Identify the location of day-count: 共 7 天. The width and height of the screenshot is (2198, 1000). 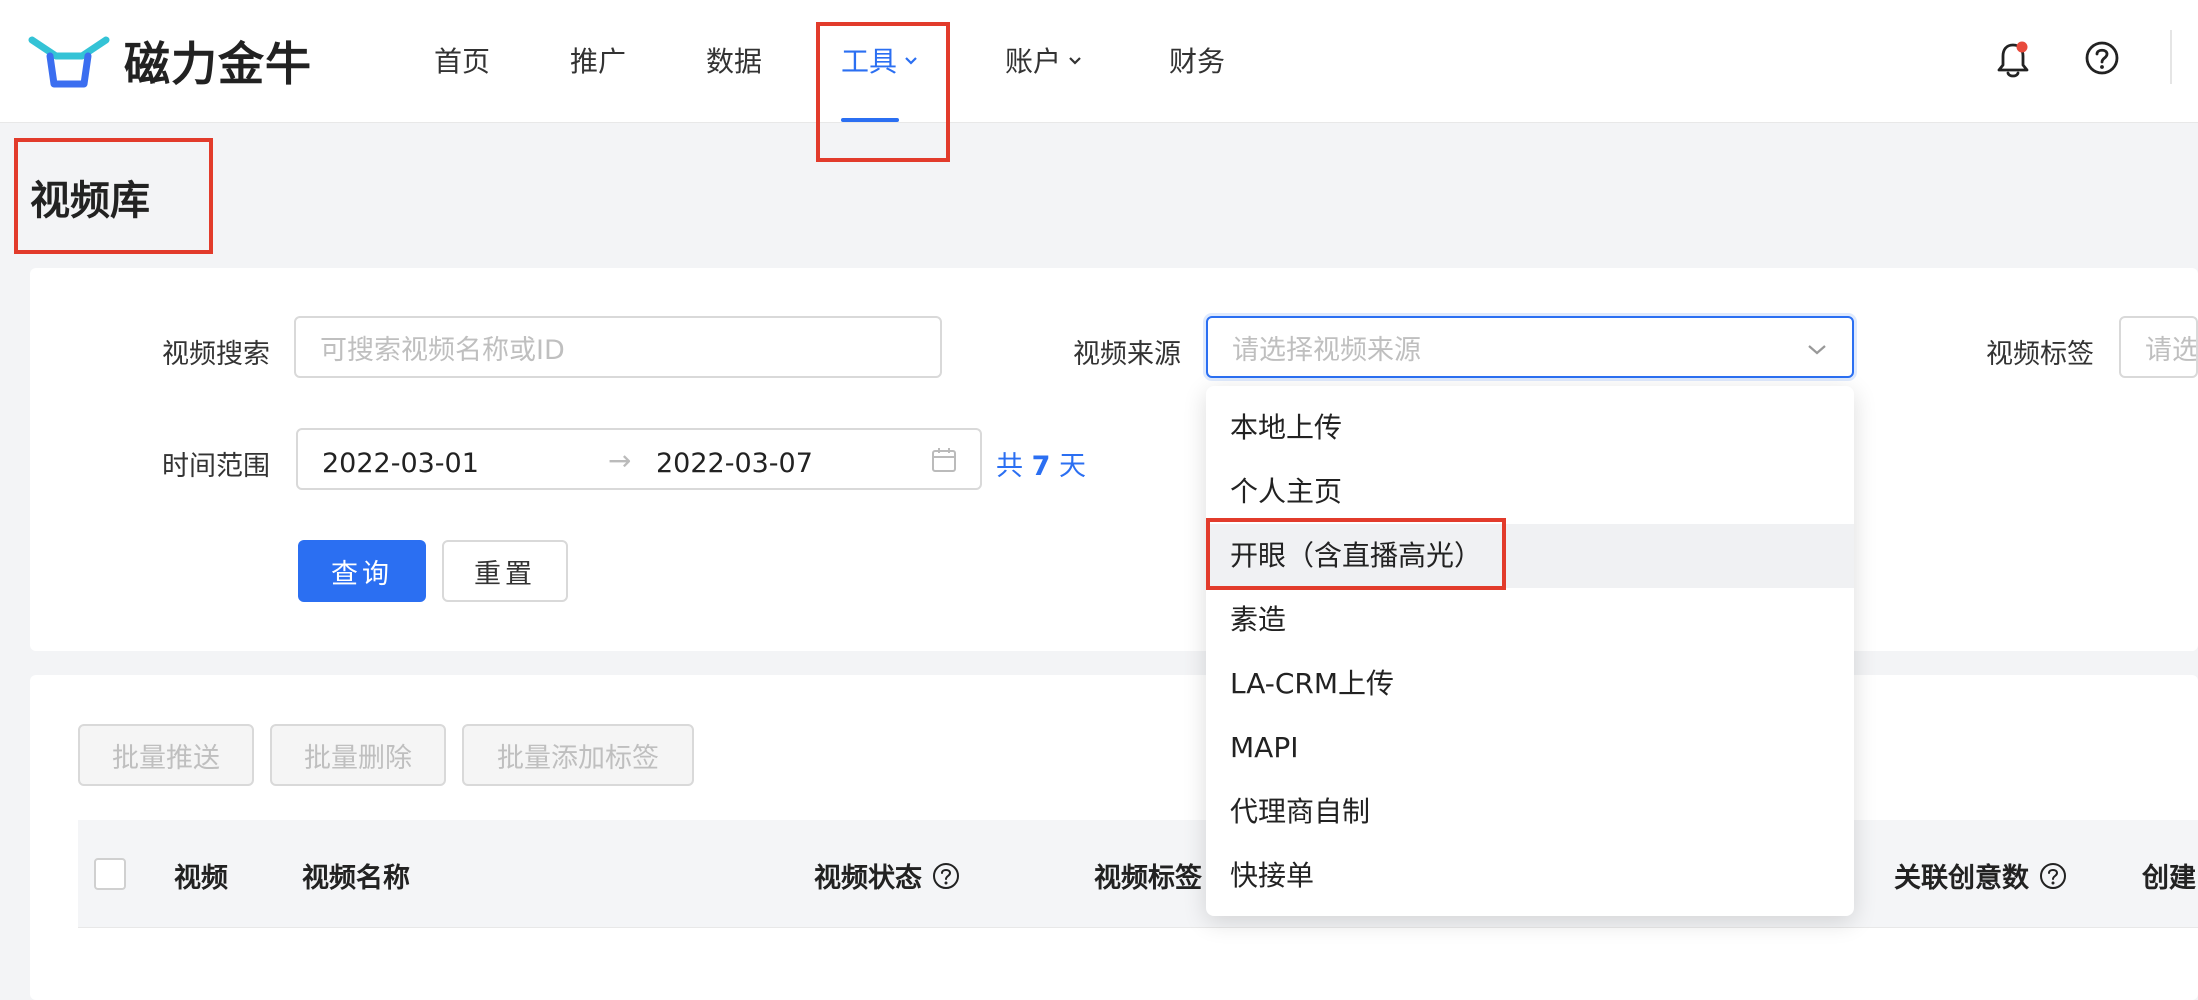
(1041, 463).